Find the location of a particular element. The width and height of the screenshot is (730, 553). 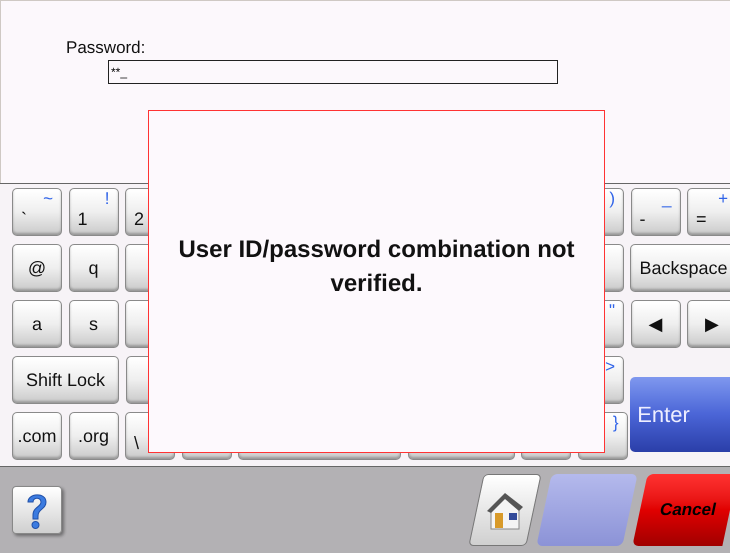

shift-symbol: ) is located at coordinates (612, 198).